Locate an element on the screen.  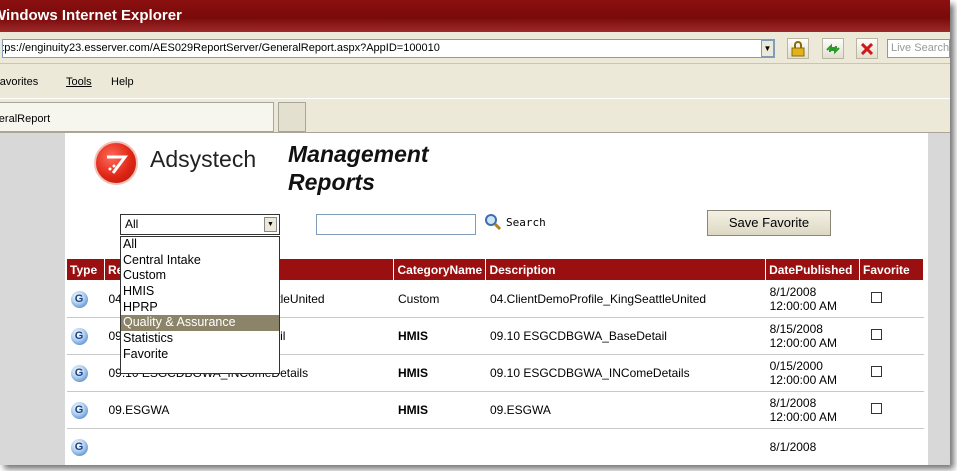
date-cell: 0/15/2000 12:00:00 AM is located at coordinates (812, 373).